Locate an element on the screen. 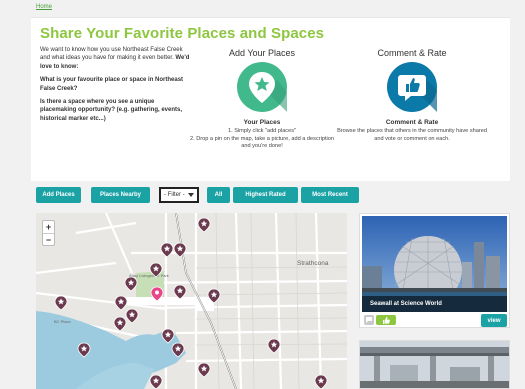 This screenshot has height=389, width=525. page-title: Share Your Favorite Places and Spaces is located at coordinates (182, 33).